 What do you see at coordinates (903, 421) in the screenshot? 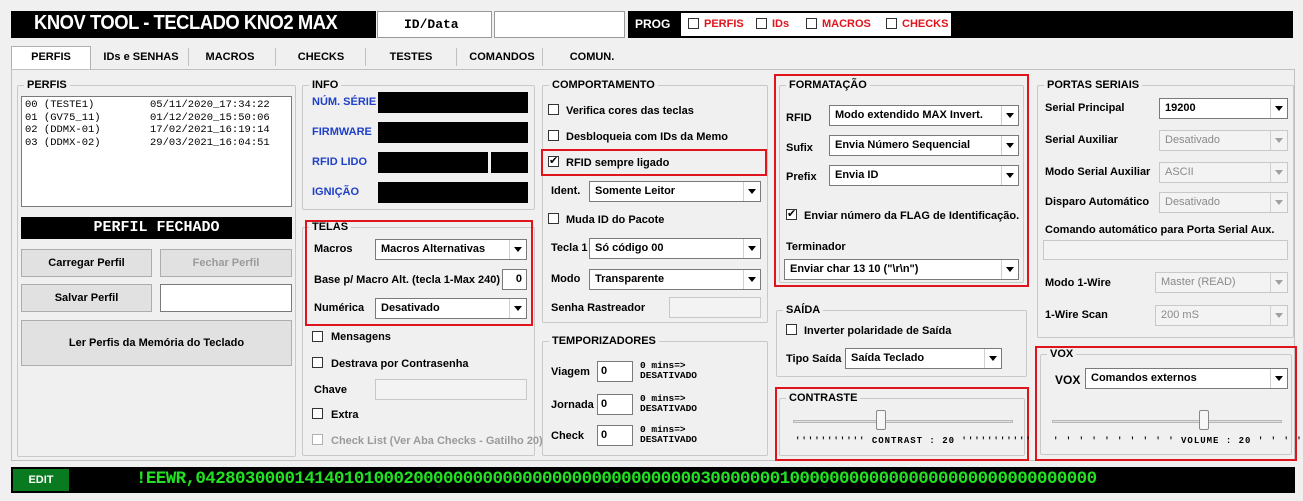
I see `contrast-slider-track` at bounding box center [903, 421].